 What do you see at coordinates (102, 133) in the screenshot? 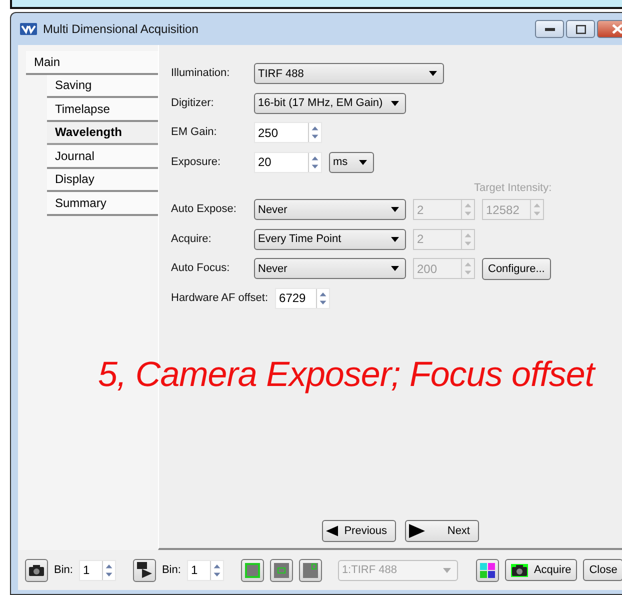
I see `sidebar-item: Wavelength` at bounding box center [102, 133].